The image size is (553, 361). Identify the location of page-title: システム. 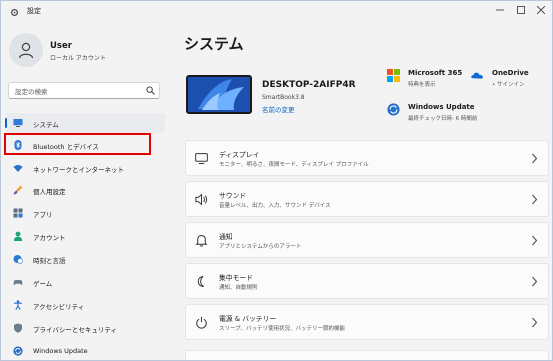
(214, 44).